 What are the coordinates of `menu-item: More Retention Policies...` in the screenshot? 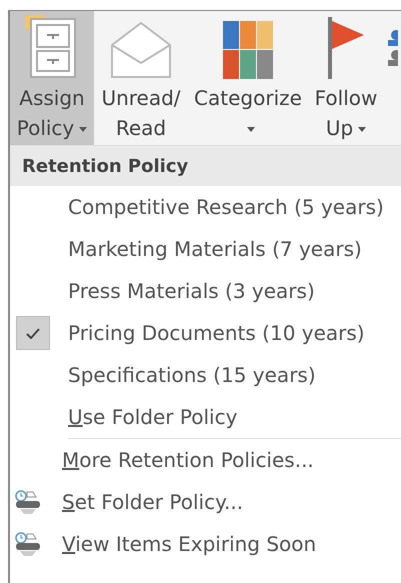 It's located at (188, 460).